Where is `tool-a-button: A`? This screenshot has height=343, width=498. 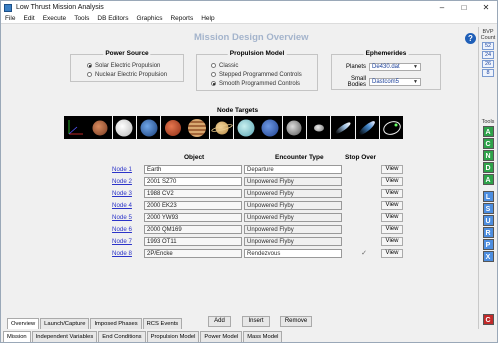
tool-a-button: A is located at coordinates (488, 131).